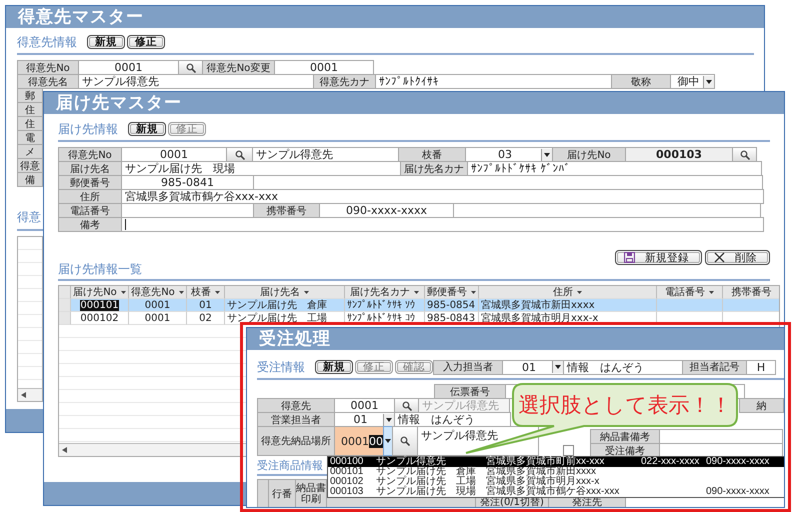  I want to click on delete-button: 削除, so click(737, 257).